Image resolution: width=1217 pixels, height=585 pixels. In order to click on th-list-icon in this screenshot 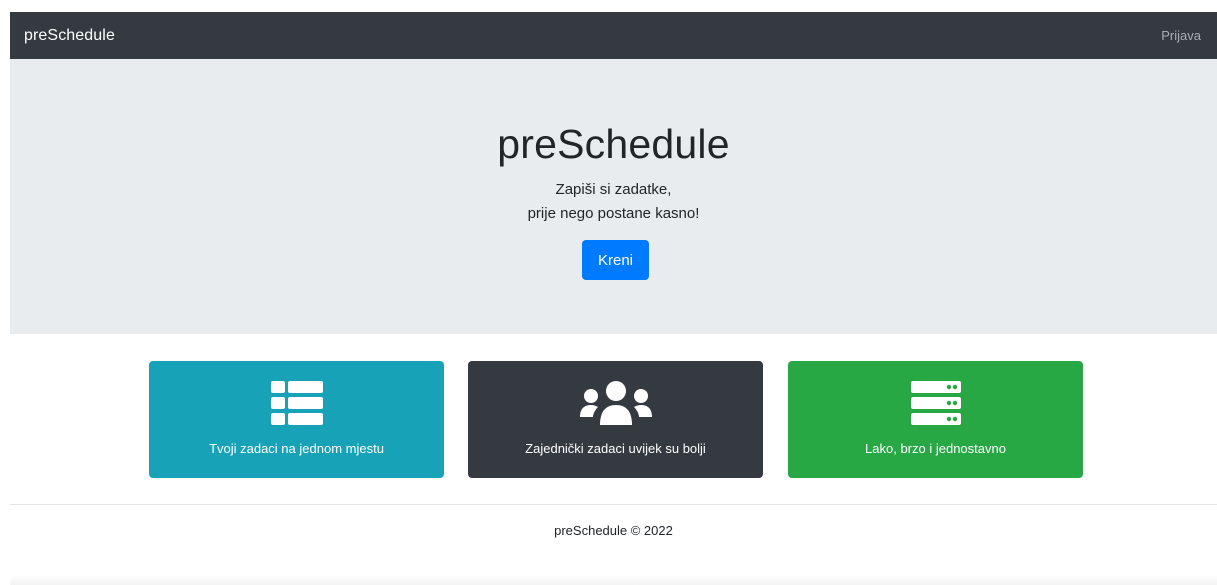, I will do `click(296, 403)`.